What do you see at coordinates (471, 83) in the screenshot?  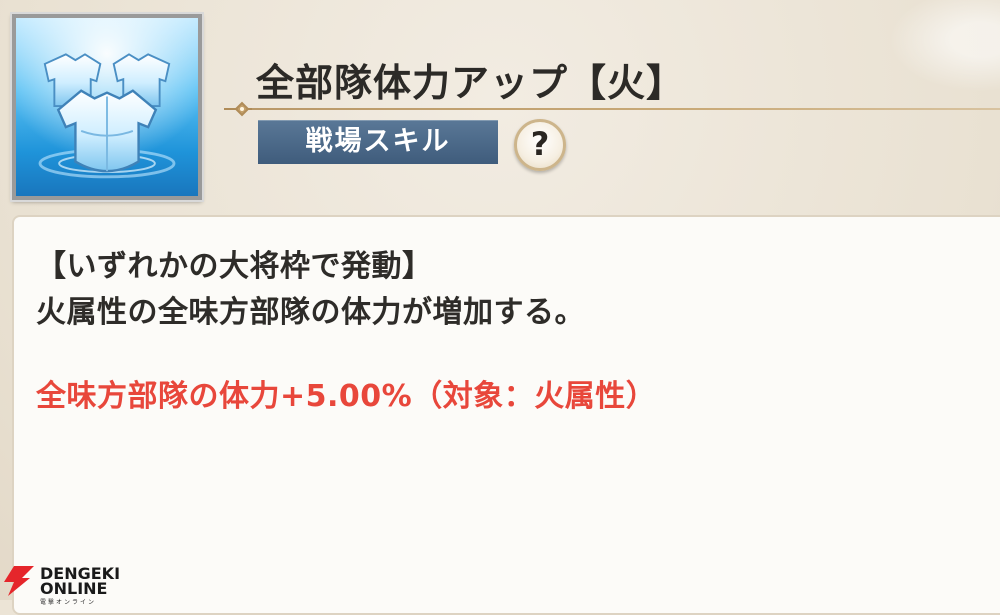 I see `skill-title: 全部隊体力アップ【火】` at bounding box center [471, 83].